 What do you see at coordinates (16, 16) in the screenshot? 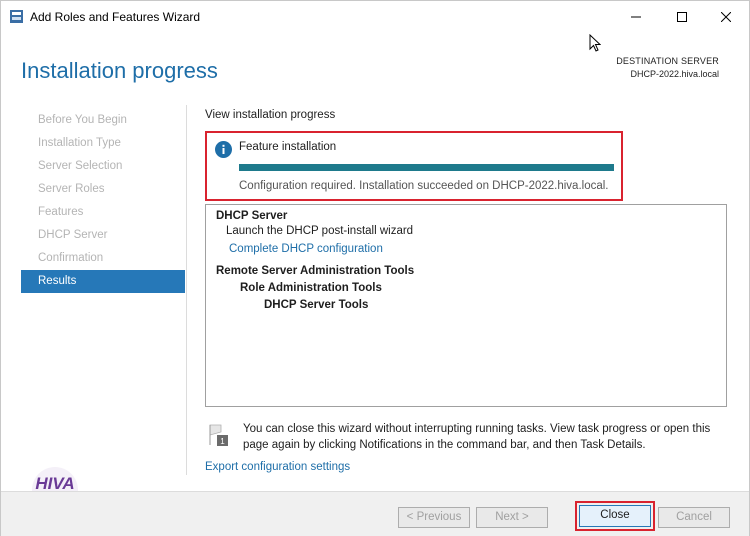
I see `server-manager-icon` at bounding box center [16, 16].